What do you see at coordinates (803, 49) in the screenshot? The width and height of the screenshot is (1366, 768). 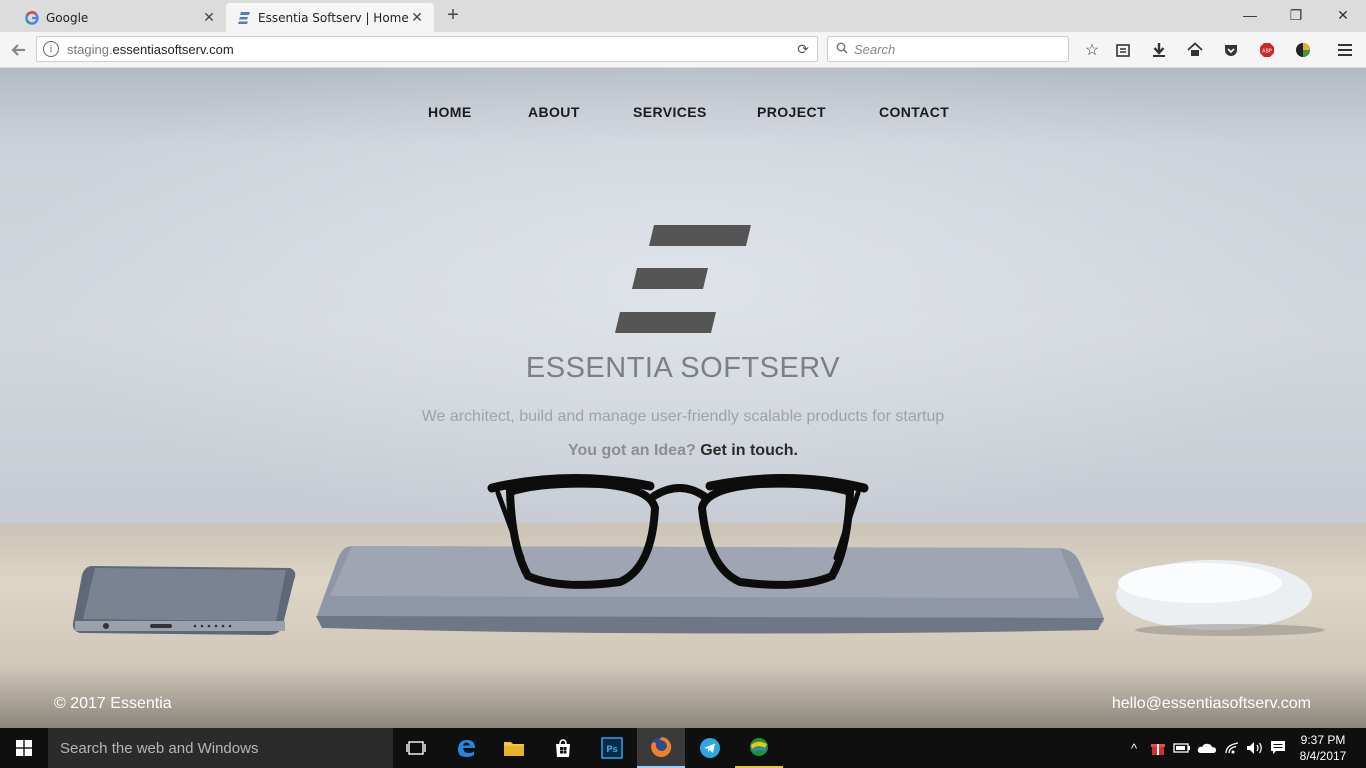 I see `reload-icon: ⟳` at bounding box center [803, 49].